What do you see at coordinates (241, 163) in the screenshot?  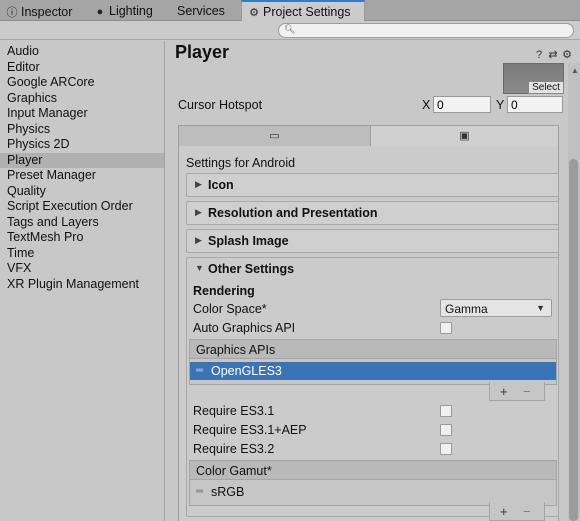 I see `settings-for-label: Settings for Android` at bounding box center [241, 163].